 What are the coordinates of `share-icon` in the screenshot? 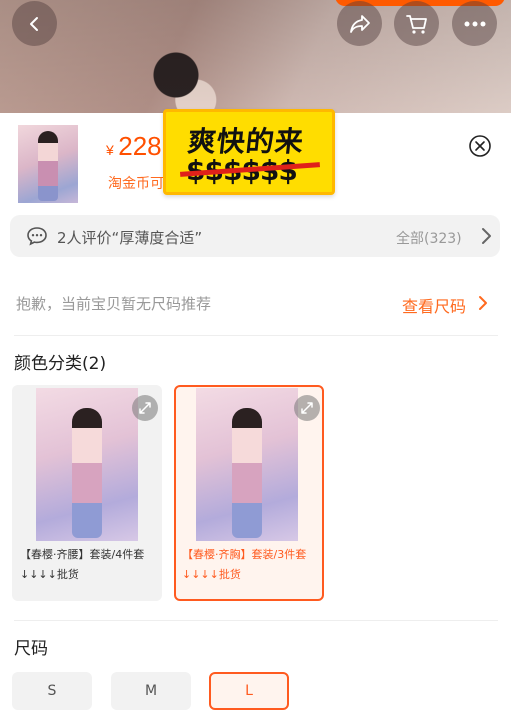 It's located at (359, 23).